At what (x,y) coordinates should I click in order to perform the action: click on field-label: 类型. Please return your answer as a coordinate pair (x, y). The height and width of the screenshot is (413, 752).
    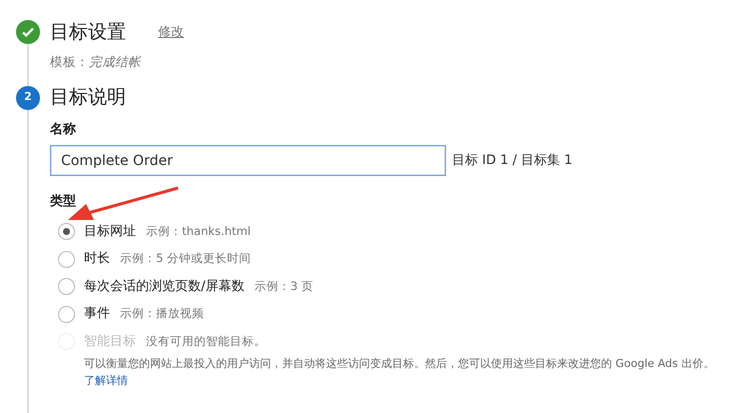
    Looking at the image, I should click on (63, 202).